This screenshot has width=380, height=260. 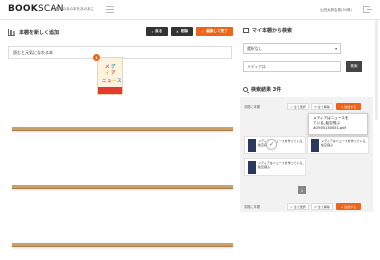 What do you see at coordinates (246, 30) in the screenshot?
I see `shelf-search-icon` at bounding box center [246, 30].